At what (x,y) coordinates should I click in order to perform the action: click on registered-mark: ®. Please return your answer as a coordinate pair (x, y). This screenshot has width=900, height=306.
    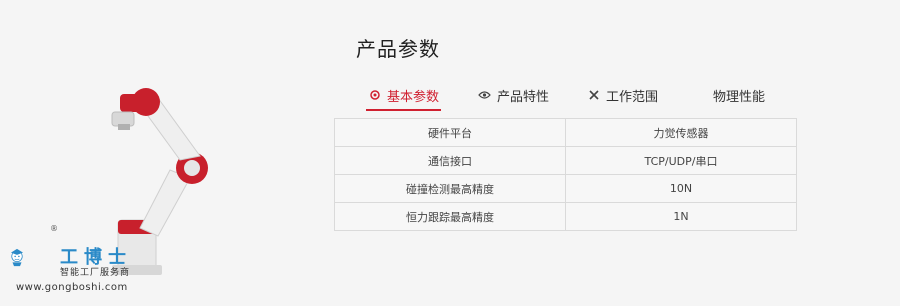
    Looking at the image, I should click on (54, 228).